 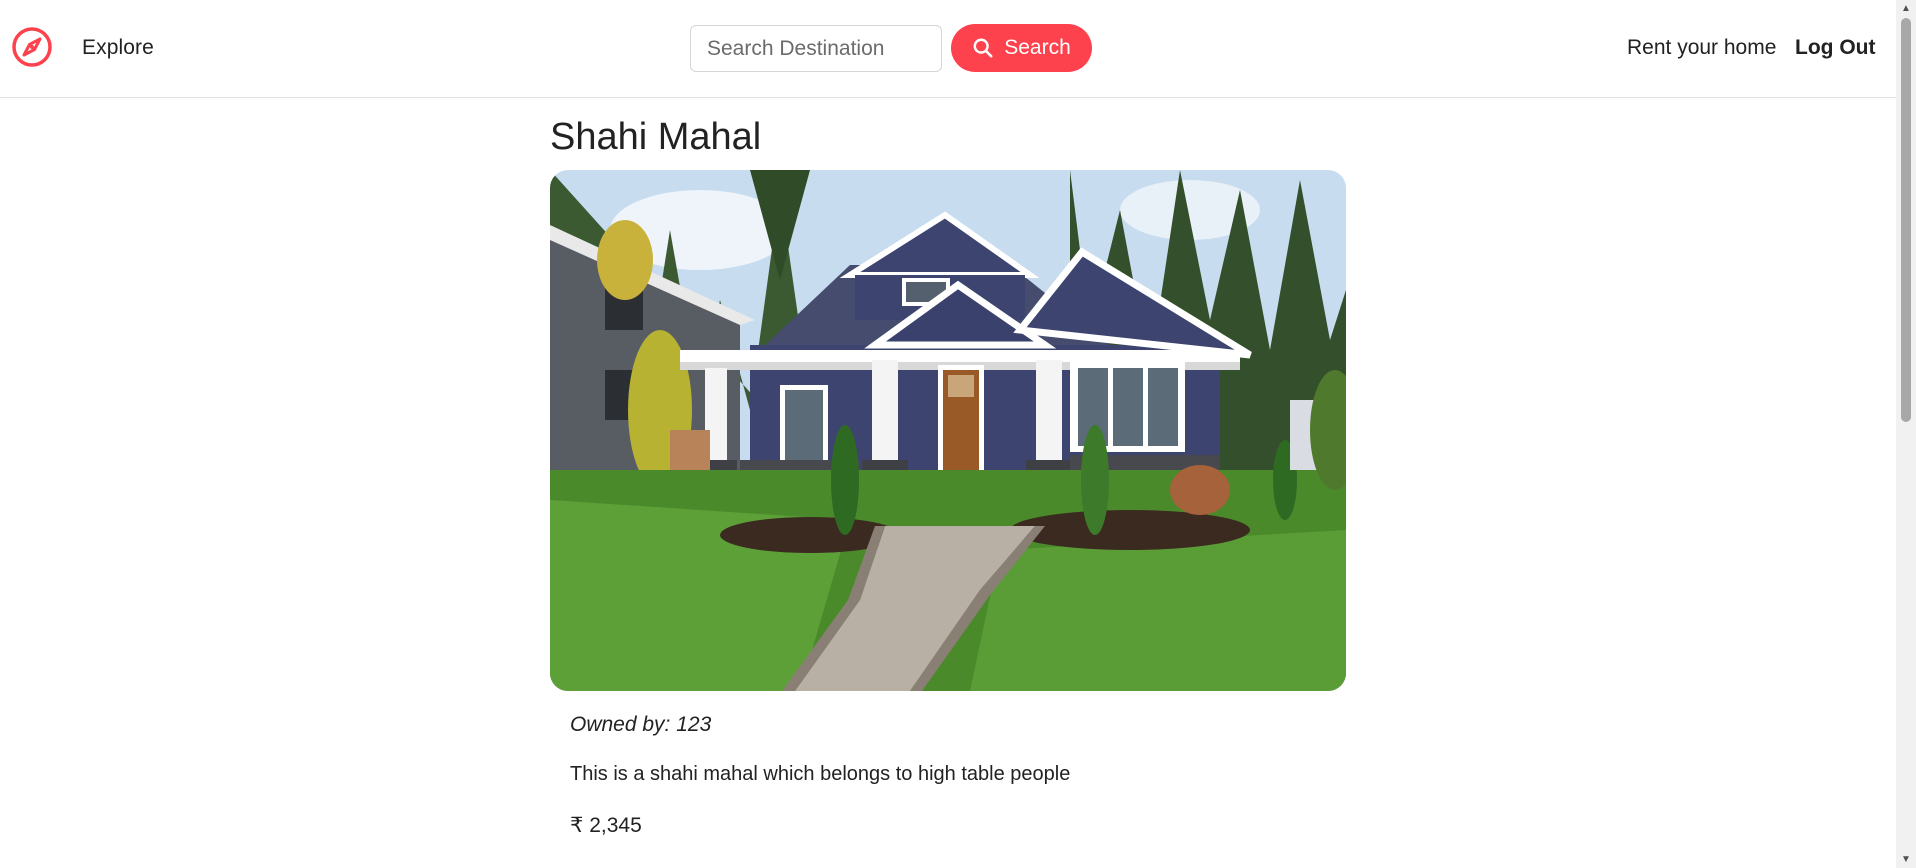 What do you see at coordinates (118, 48) in the screenshot?
I see `nav-explore-link: Explore` at bounding box center [118, 48].